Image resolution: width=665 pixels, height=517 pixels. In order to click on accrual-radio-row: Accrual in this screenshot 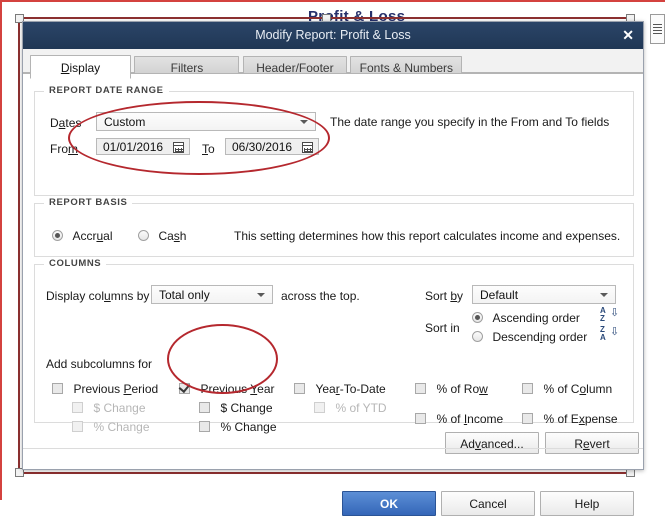, I will do `click(82, 236)`.